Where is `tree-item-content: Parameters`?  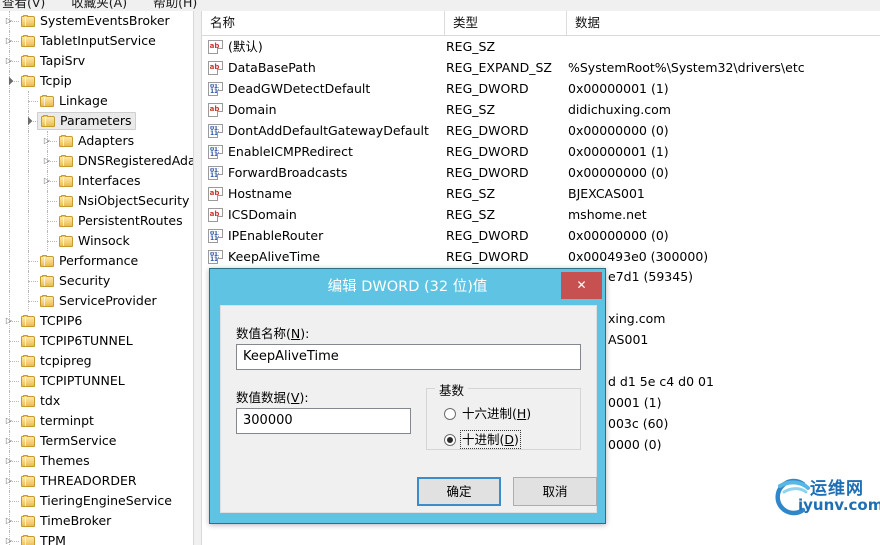
tree-item-content: Parameters is located at coordinates (86, 121).